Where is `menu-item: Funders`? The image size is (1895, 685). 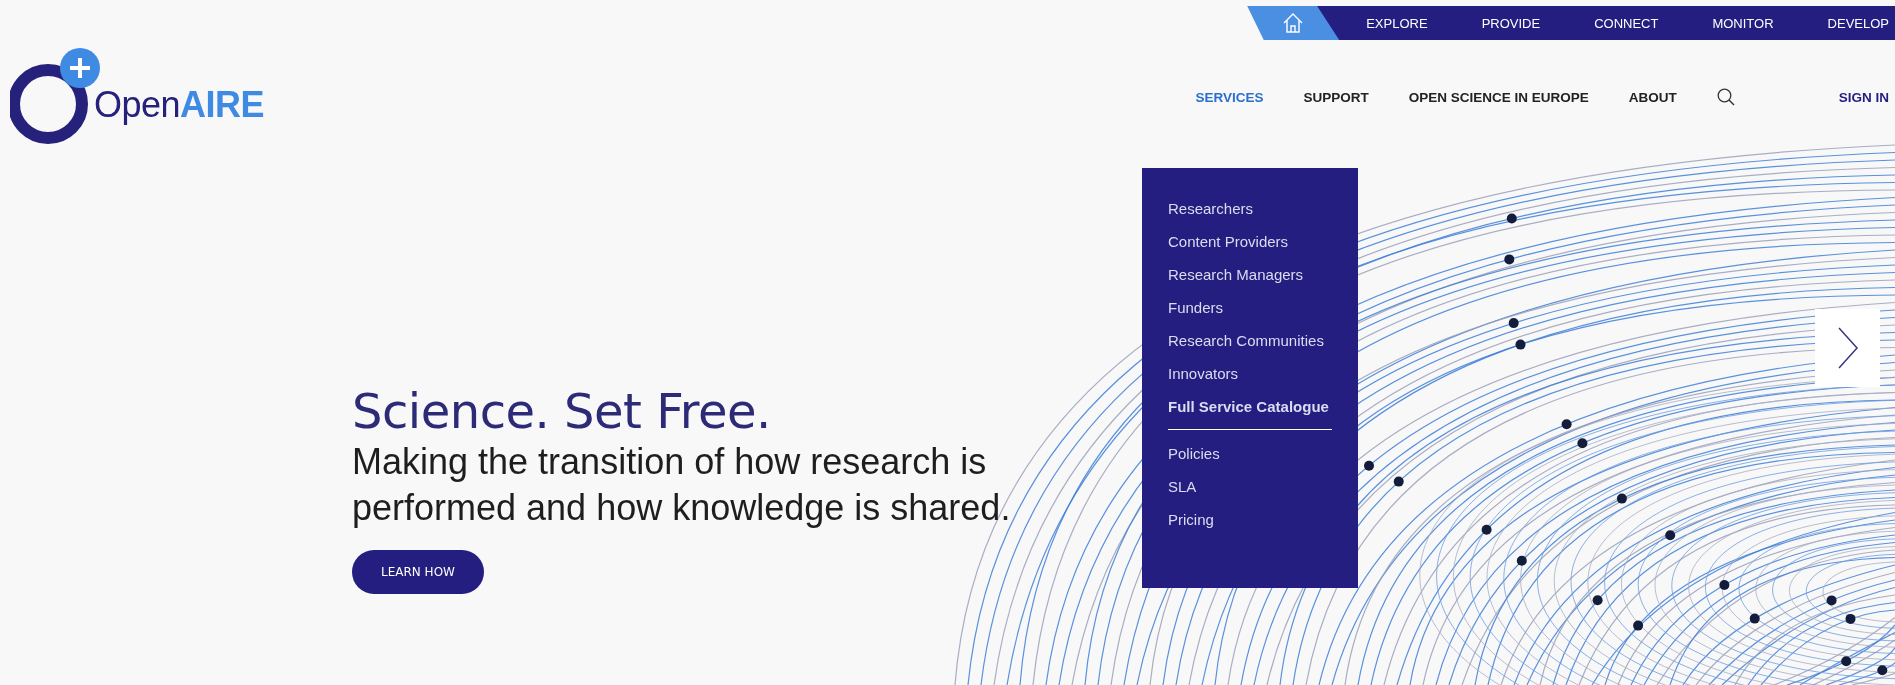
menu-item: Funders is located at coordinates (1196, 308).